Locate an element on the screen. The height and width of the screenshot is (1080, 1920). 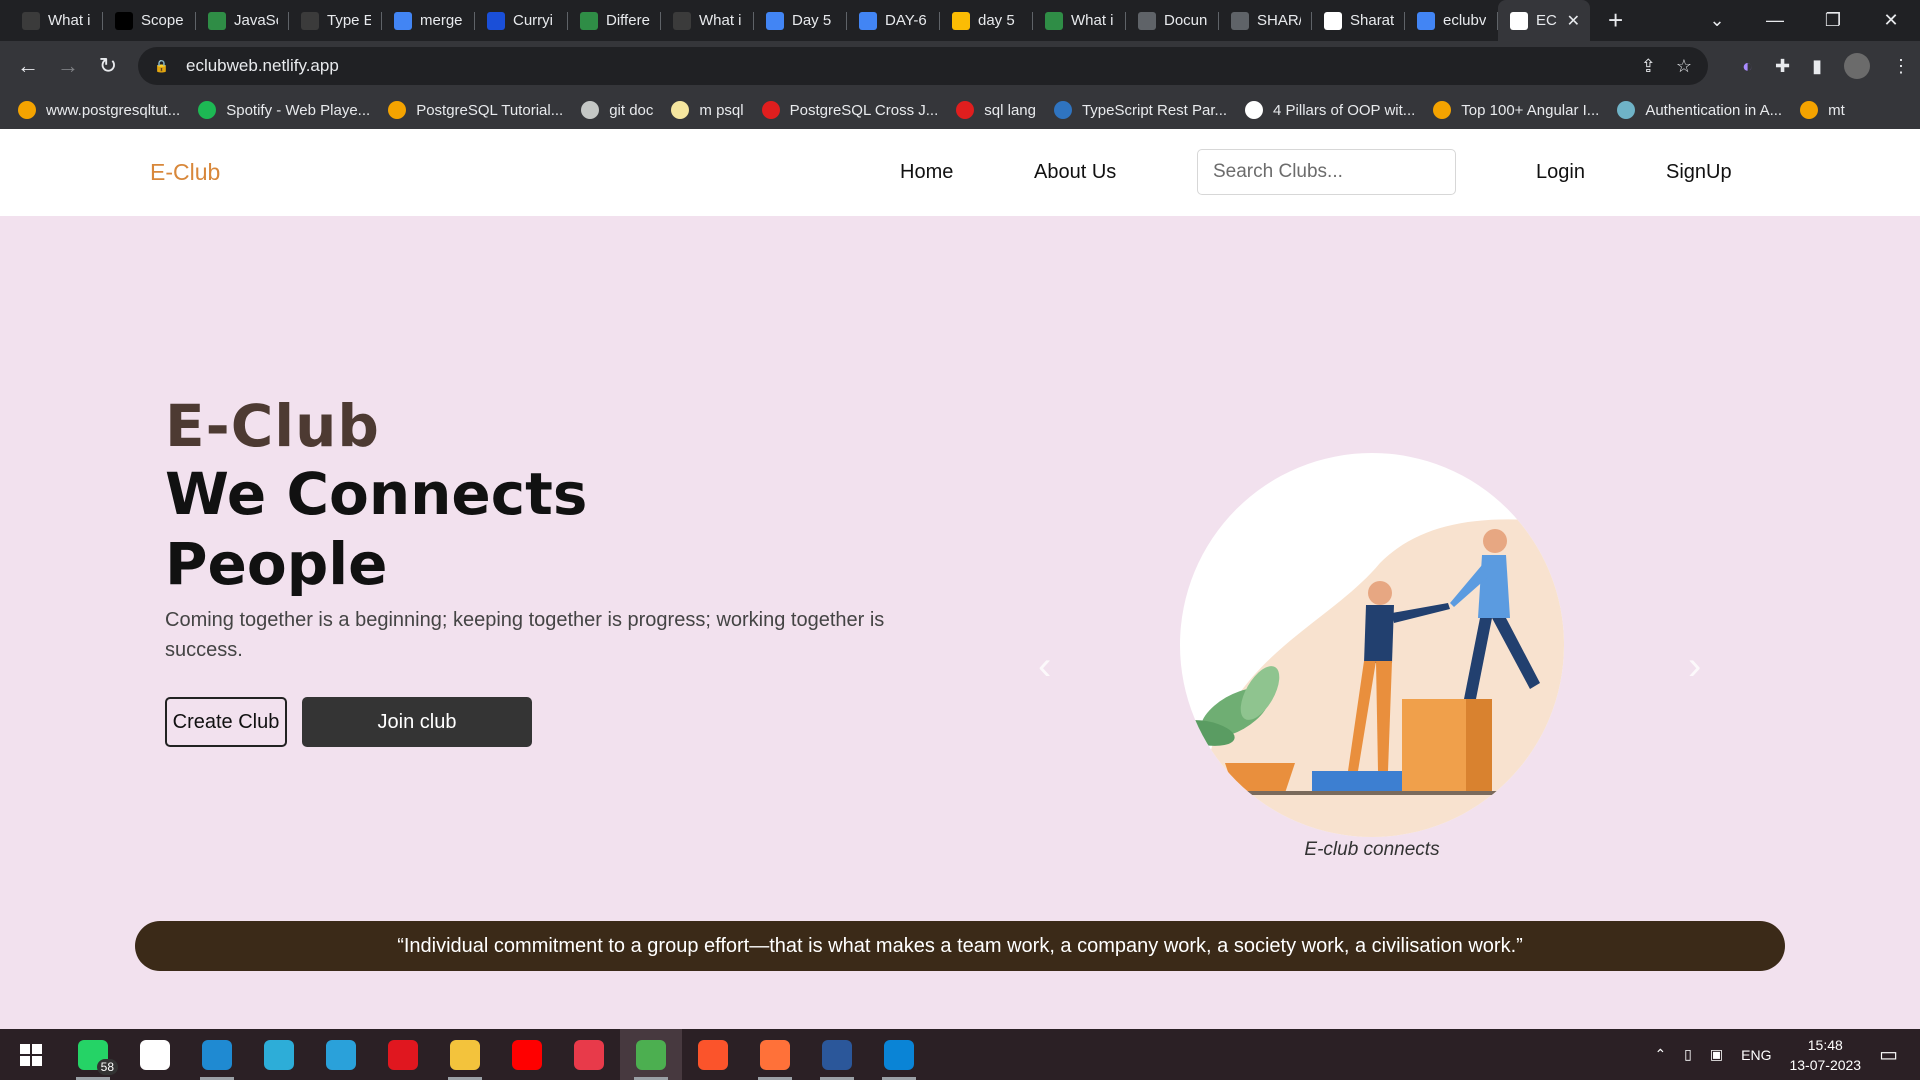
omnibox-actions: ⇪ ☆ is located at coordinates (1666, 66).